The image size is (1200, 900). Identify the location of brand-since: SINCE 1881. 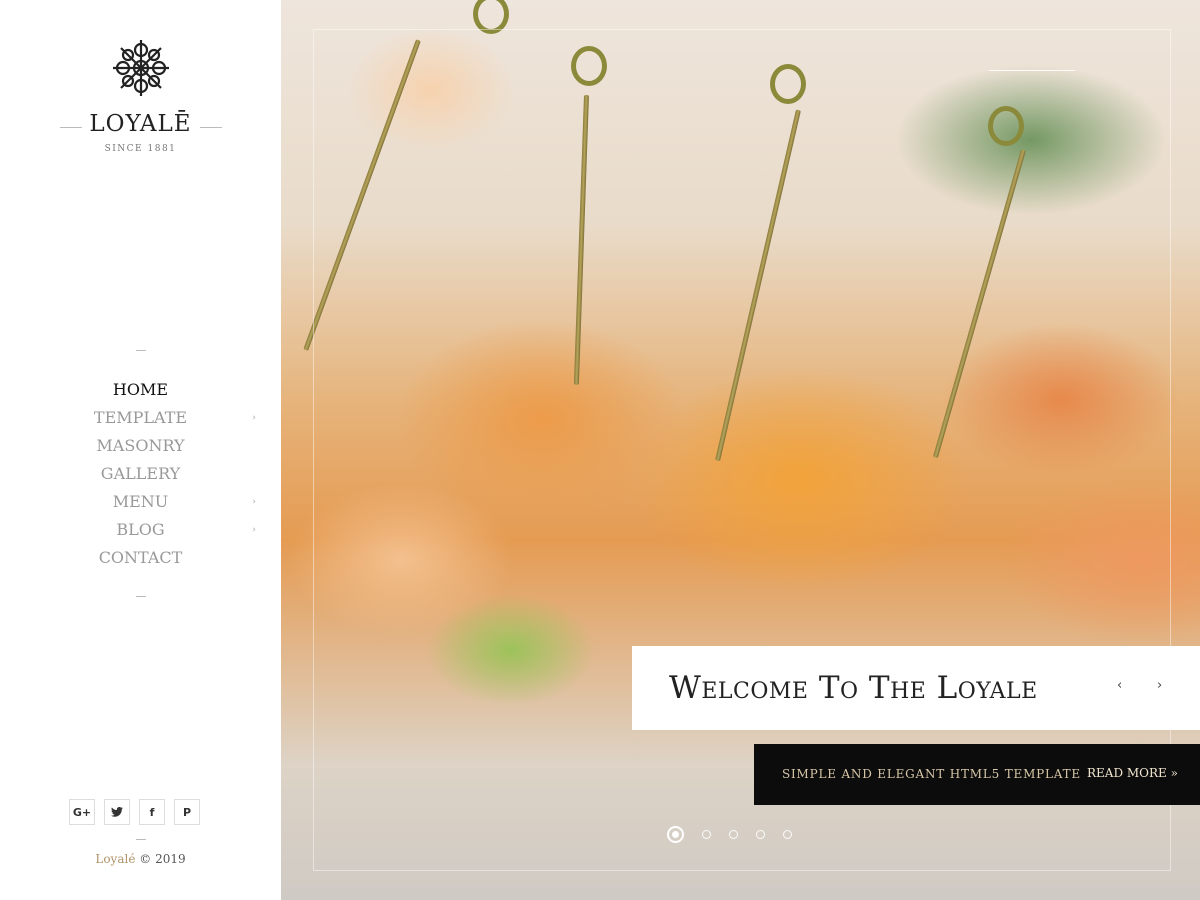
(140, 149).